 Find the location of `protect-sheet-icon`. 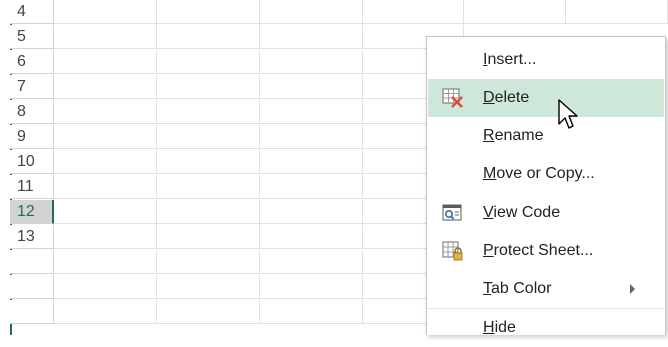

protect-sheet-icon is located at coordinates (452, 251).